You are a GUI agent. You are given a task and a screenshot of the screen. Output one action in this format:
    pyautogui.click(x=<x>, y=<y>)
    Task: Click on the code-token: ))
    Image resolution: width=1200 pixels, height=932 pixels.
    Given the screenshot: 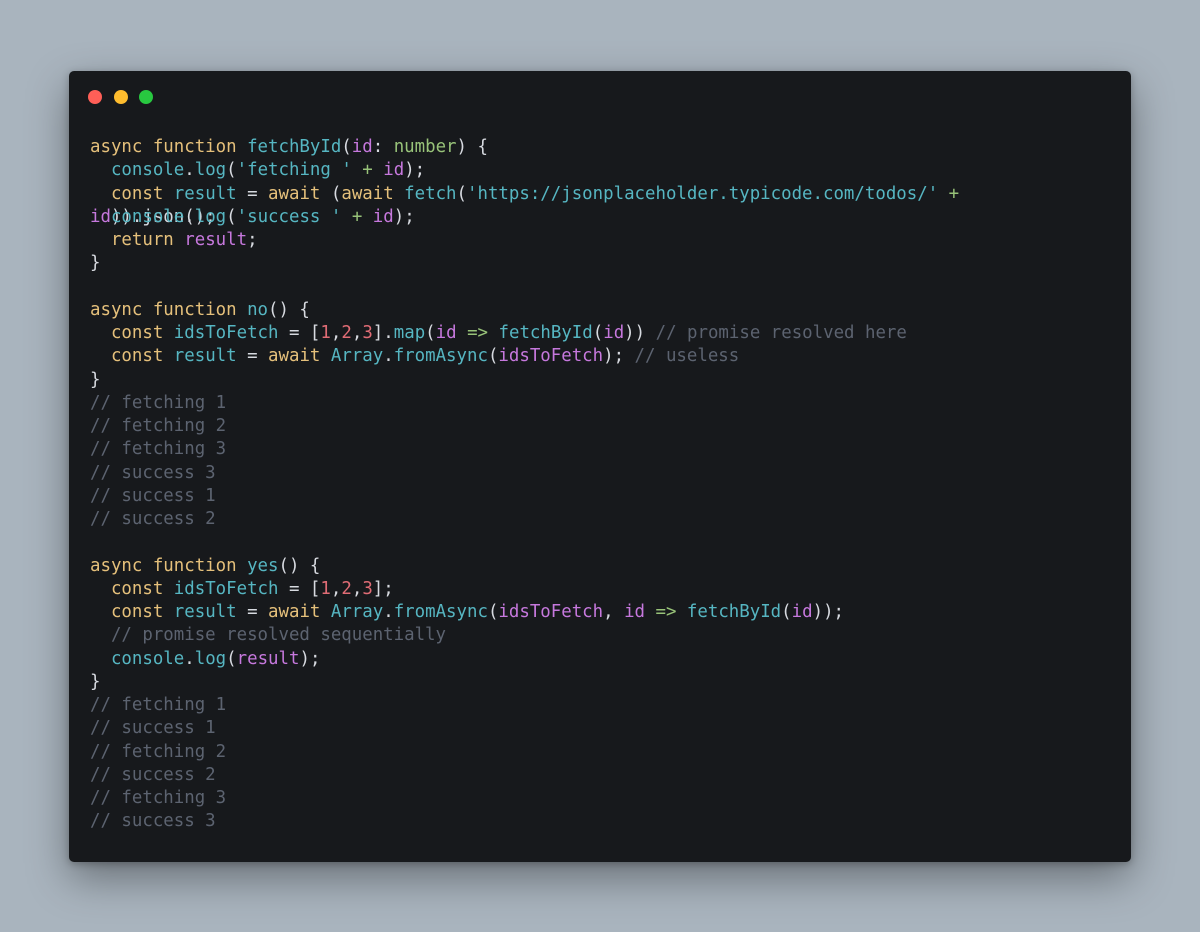 What is the action you would take?
    pyautogui.click(x=635, y=333)
    